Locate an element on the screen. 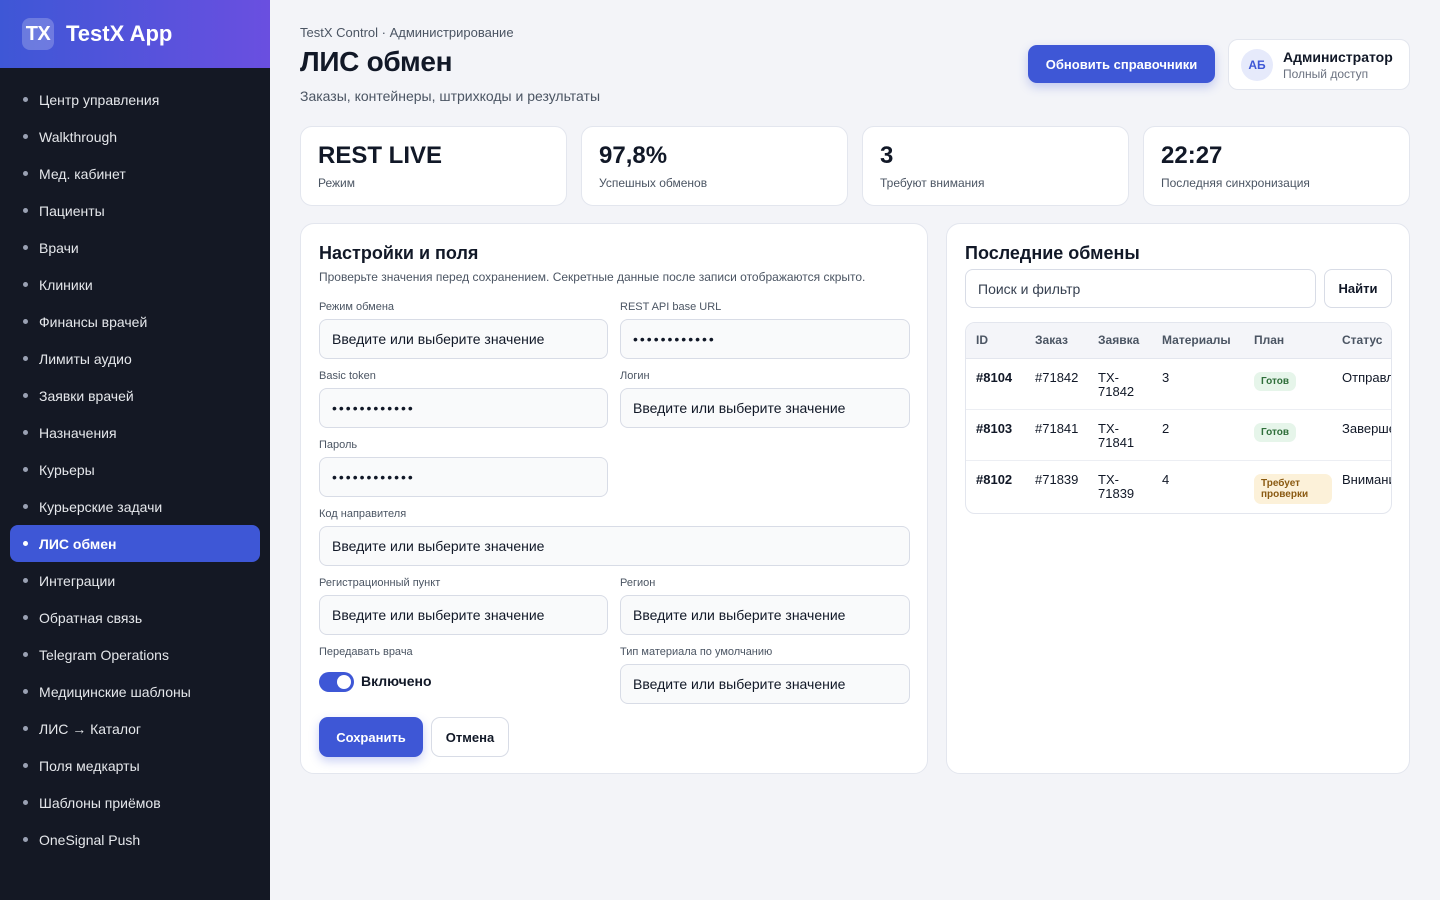 This screenshot has height=900, width=1440. cell-order: #71839 is located at coordinates (1057, 479).